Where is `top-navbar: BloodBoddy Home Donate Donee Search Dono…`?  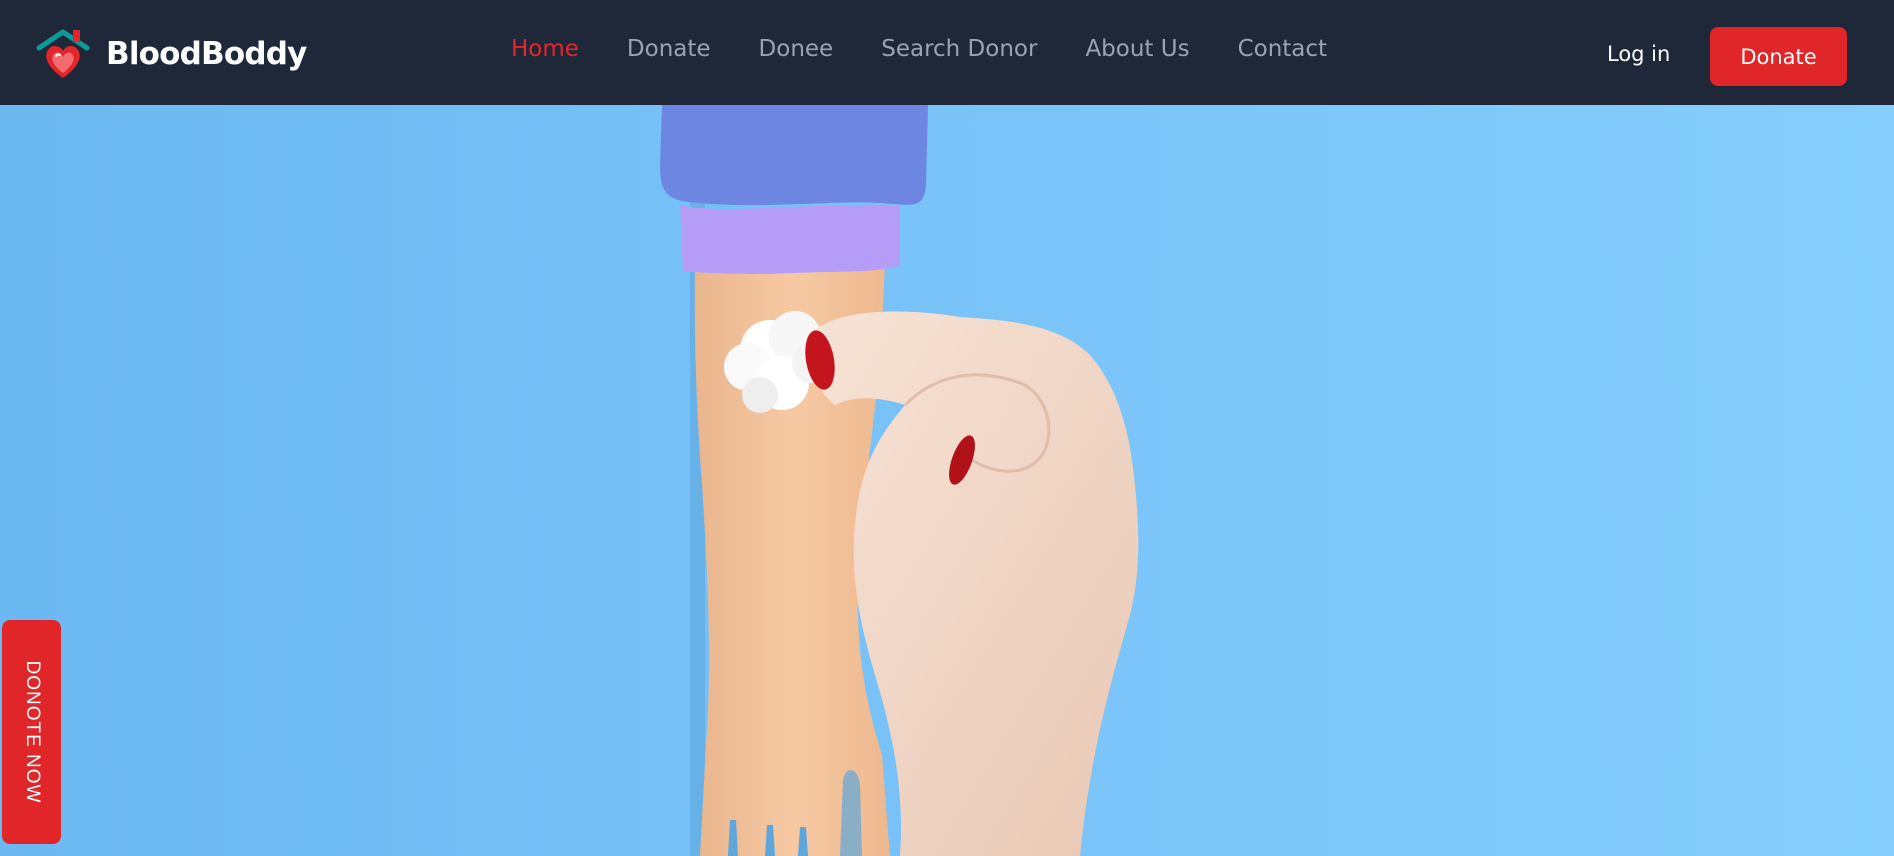
top-navbar: BloodBoddy Home Donate Donee Search Dono… is located at coordinates (947, 52).